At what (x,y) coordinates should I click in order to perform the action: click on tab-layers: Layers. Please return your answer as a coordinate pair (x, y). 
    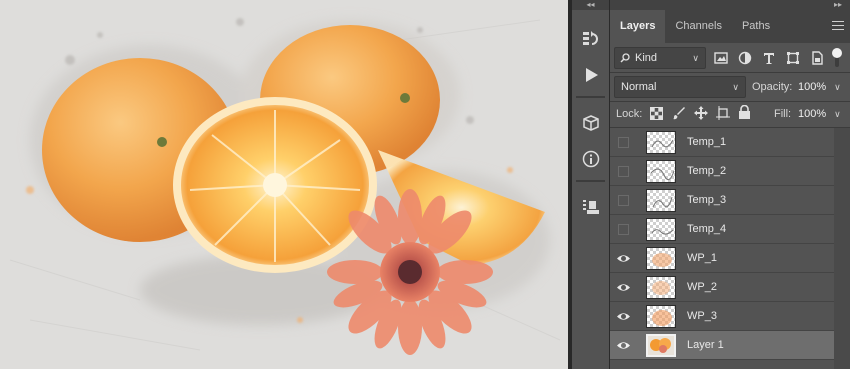
    Looking at the image, I should click on (638, 26).